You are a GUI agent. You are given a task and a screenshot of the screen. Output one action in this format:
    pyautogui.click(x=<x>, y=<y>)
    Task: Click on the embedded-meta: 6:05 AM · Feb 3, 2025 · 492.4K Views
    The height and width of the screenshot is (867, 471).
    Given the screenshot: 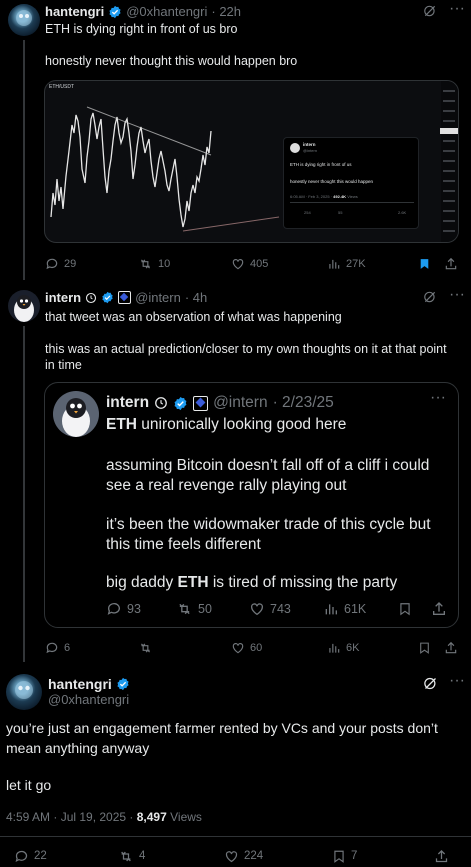 What is the action you would take?
    pyautogui.click(x=324, y=196)
    